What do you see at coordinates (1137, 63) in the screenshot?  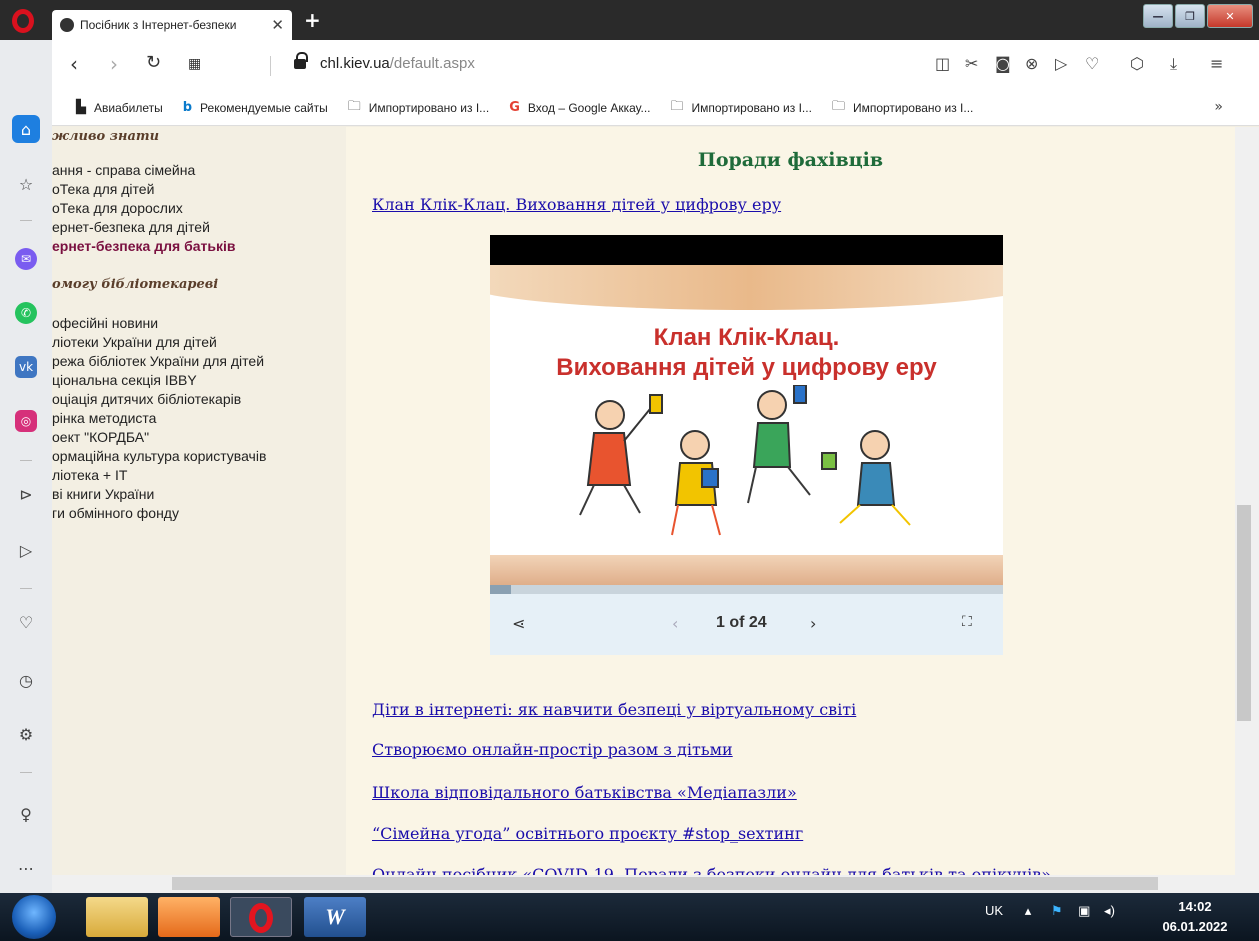 I see `cube-icon: ⬡` at bounding box center [1137, 63].